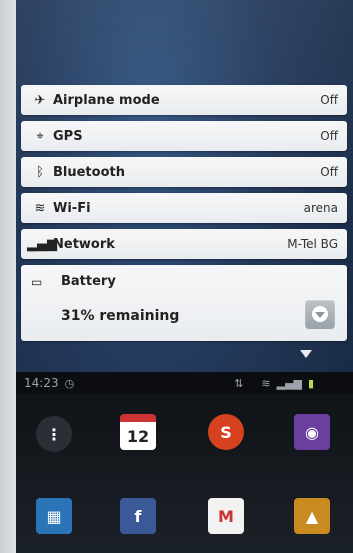  I want to click on bluetooth-label: Bluetooth, so click(89, 172).